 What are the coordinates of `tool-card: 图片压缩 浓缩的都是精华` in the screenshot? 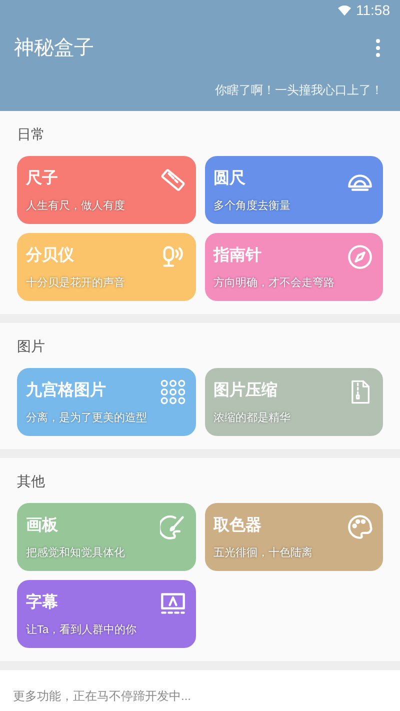 It's located at (293, 402).